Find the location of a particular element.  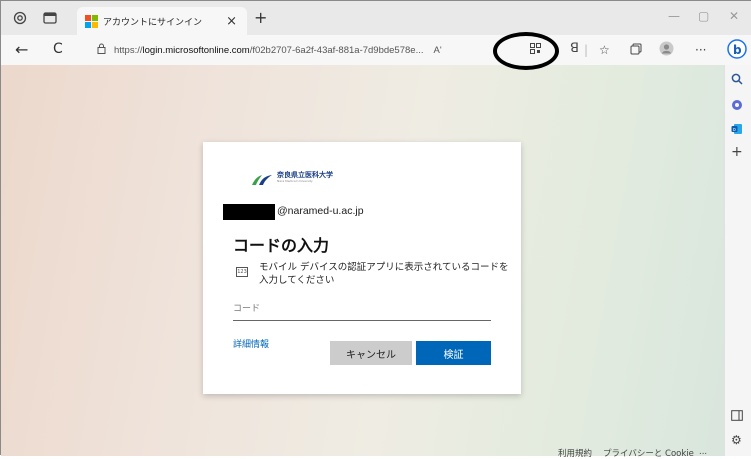

minimize-icon: — is located at coordinates (674, 16).